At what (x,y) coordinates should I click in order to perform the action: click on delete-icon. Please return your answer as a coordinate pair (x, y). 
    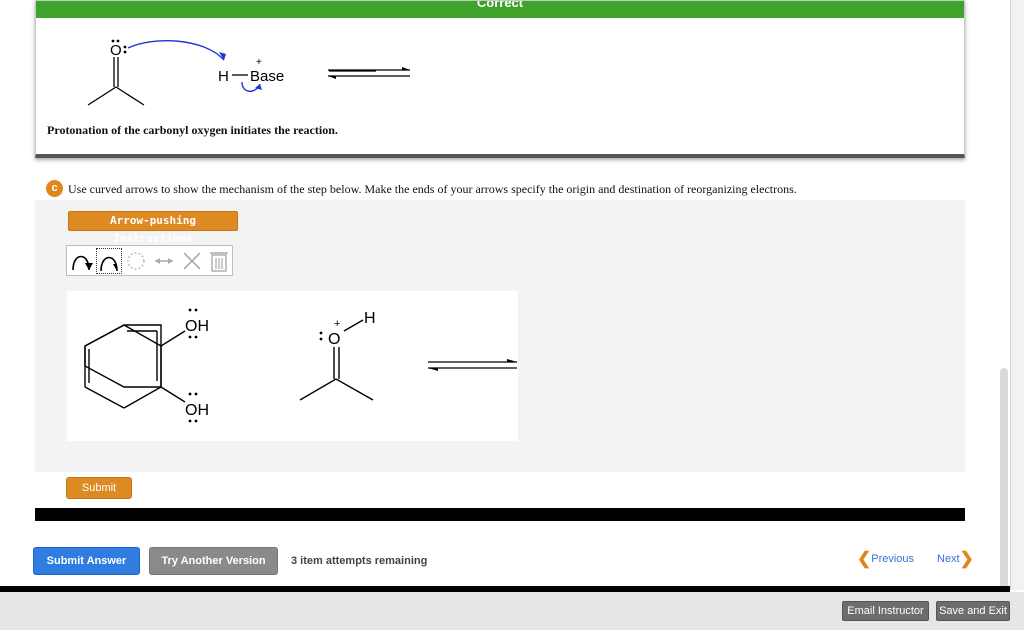
    Looking at the image, I should click on (192, 261).